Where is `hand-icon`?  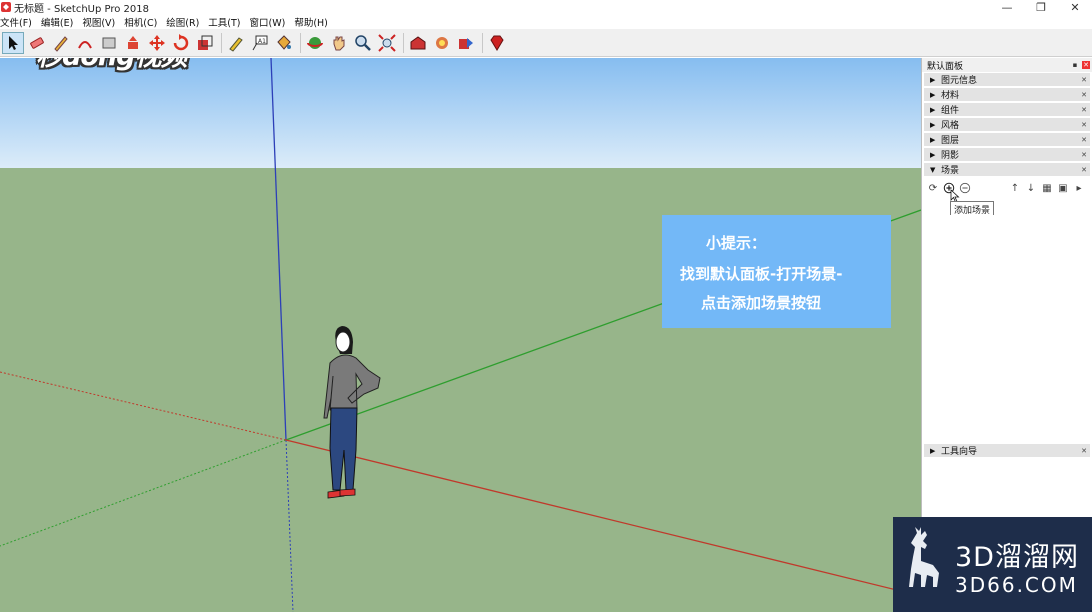 hand-icon is located at coordinates (339, 43).